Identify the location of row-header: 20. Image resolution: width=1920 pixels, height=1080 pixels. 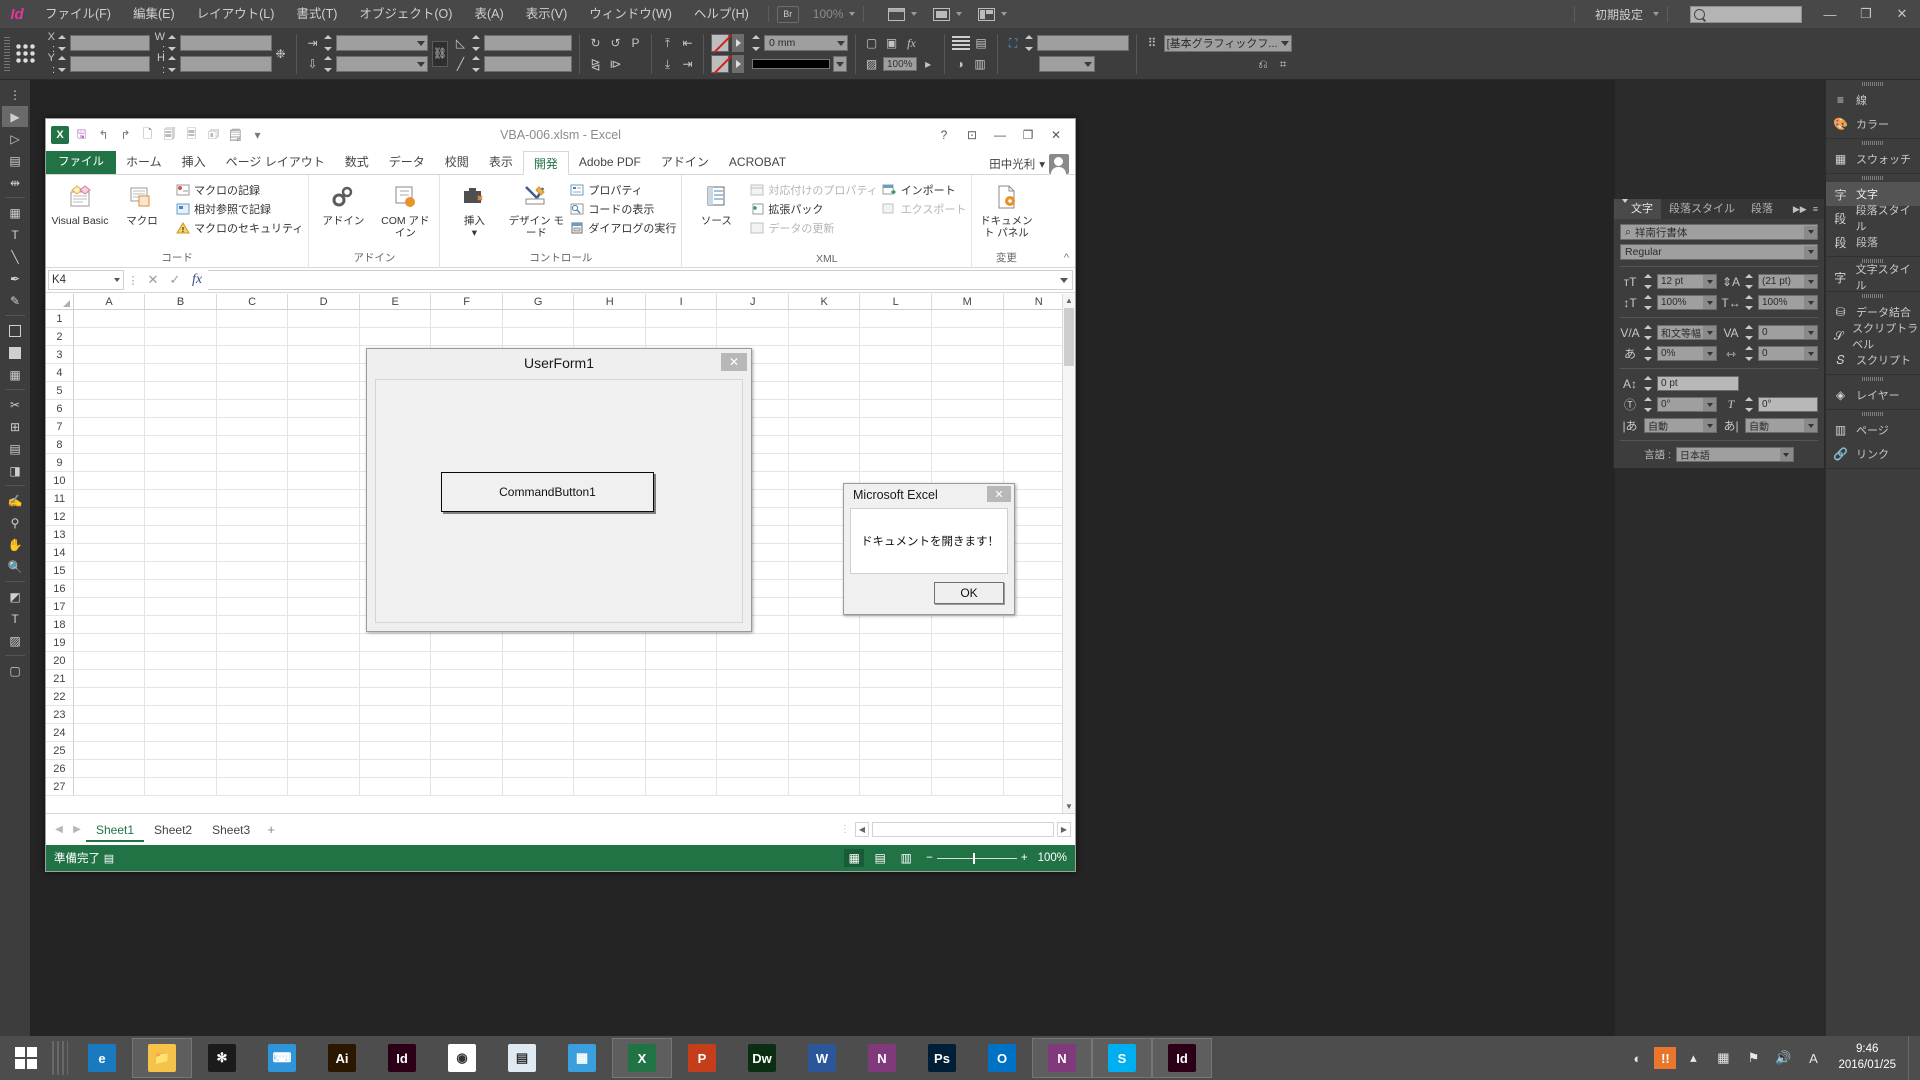
(60, 661).